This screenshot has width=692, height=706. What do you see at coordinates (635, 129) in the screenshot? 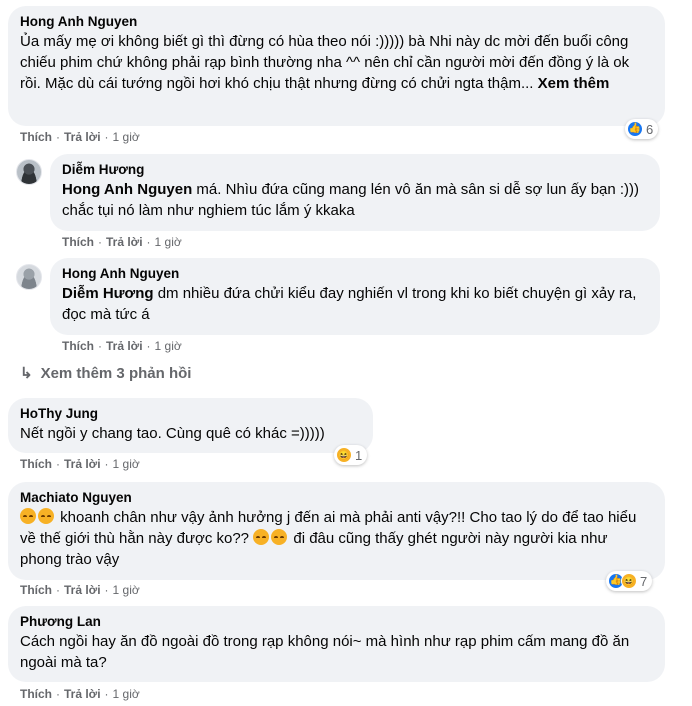
I see `like-reaction-icon: 👍` at bounding box center [635, 129].